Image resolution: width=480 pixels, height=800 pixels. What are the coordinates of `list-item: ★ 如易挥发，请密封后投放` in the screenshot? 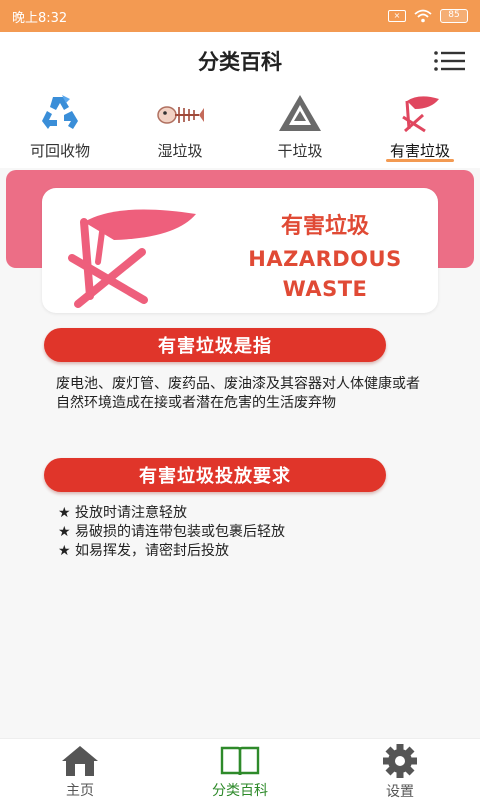 It's located at (144, 551).